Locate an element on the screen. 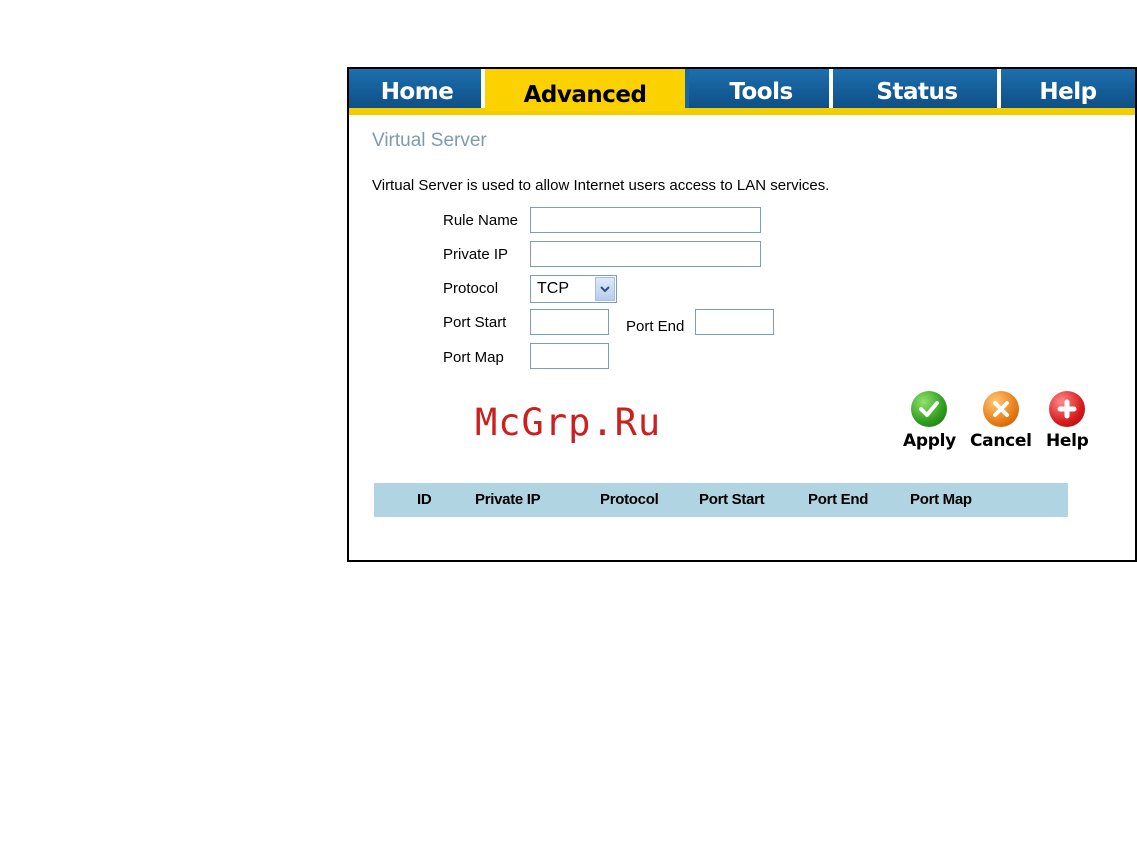 The height and width of the screenshot is (841, 1137). tab-advanced: Advanced is located at coordinates (585, 90).